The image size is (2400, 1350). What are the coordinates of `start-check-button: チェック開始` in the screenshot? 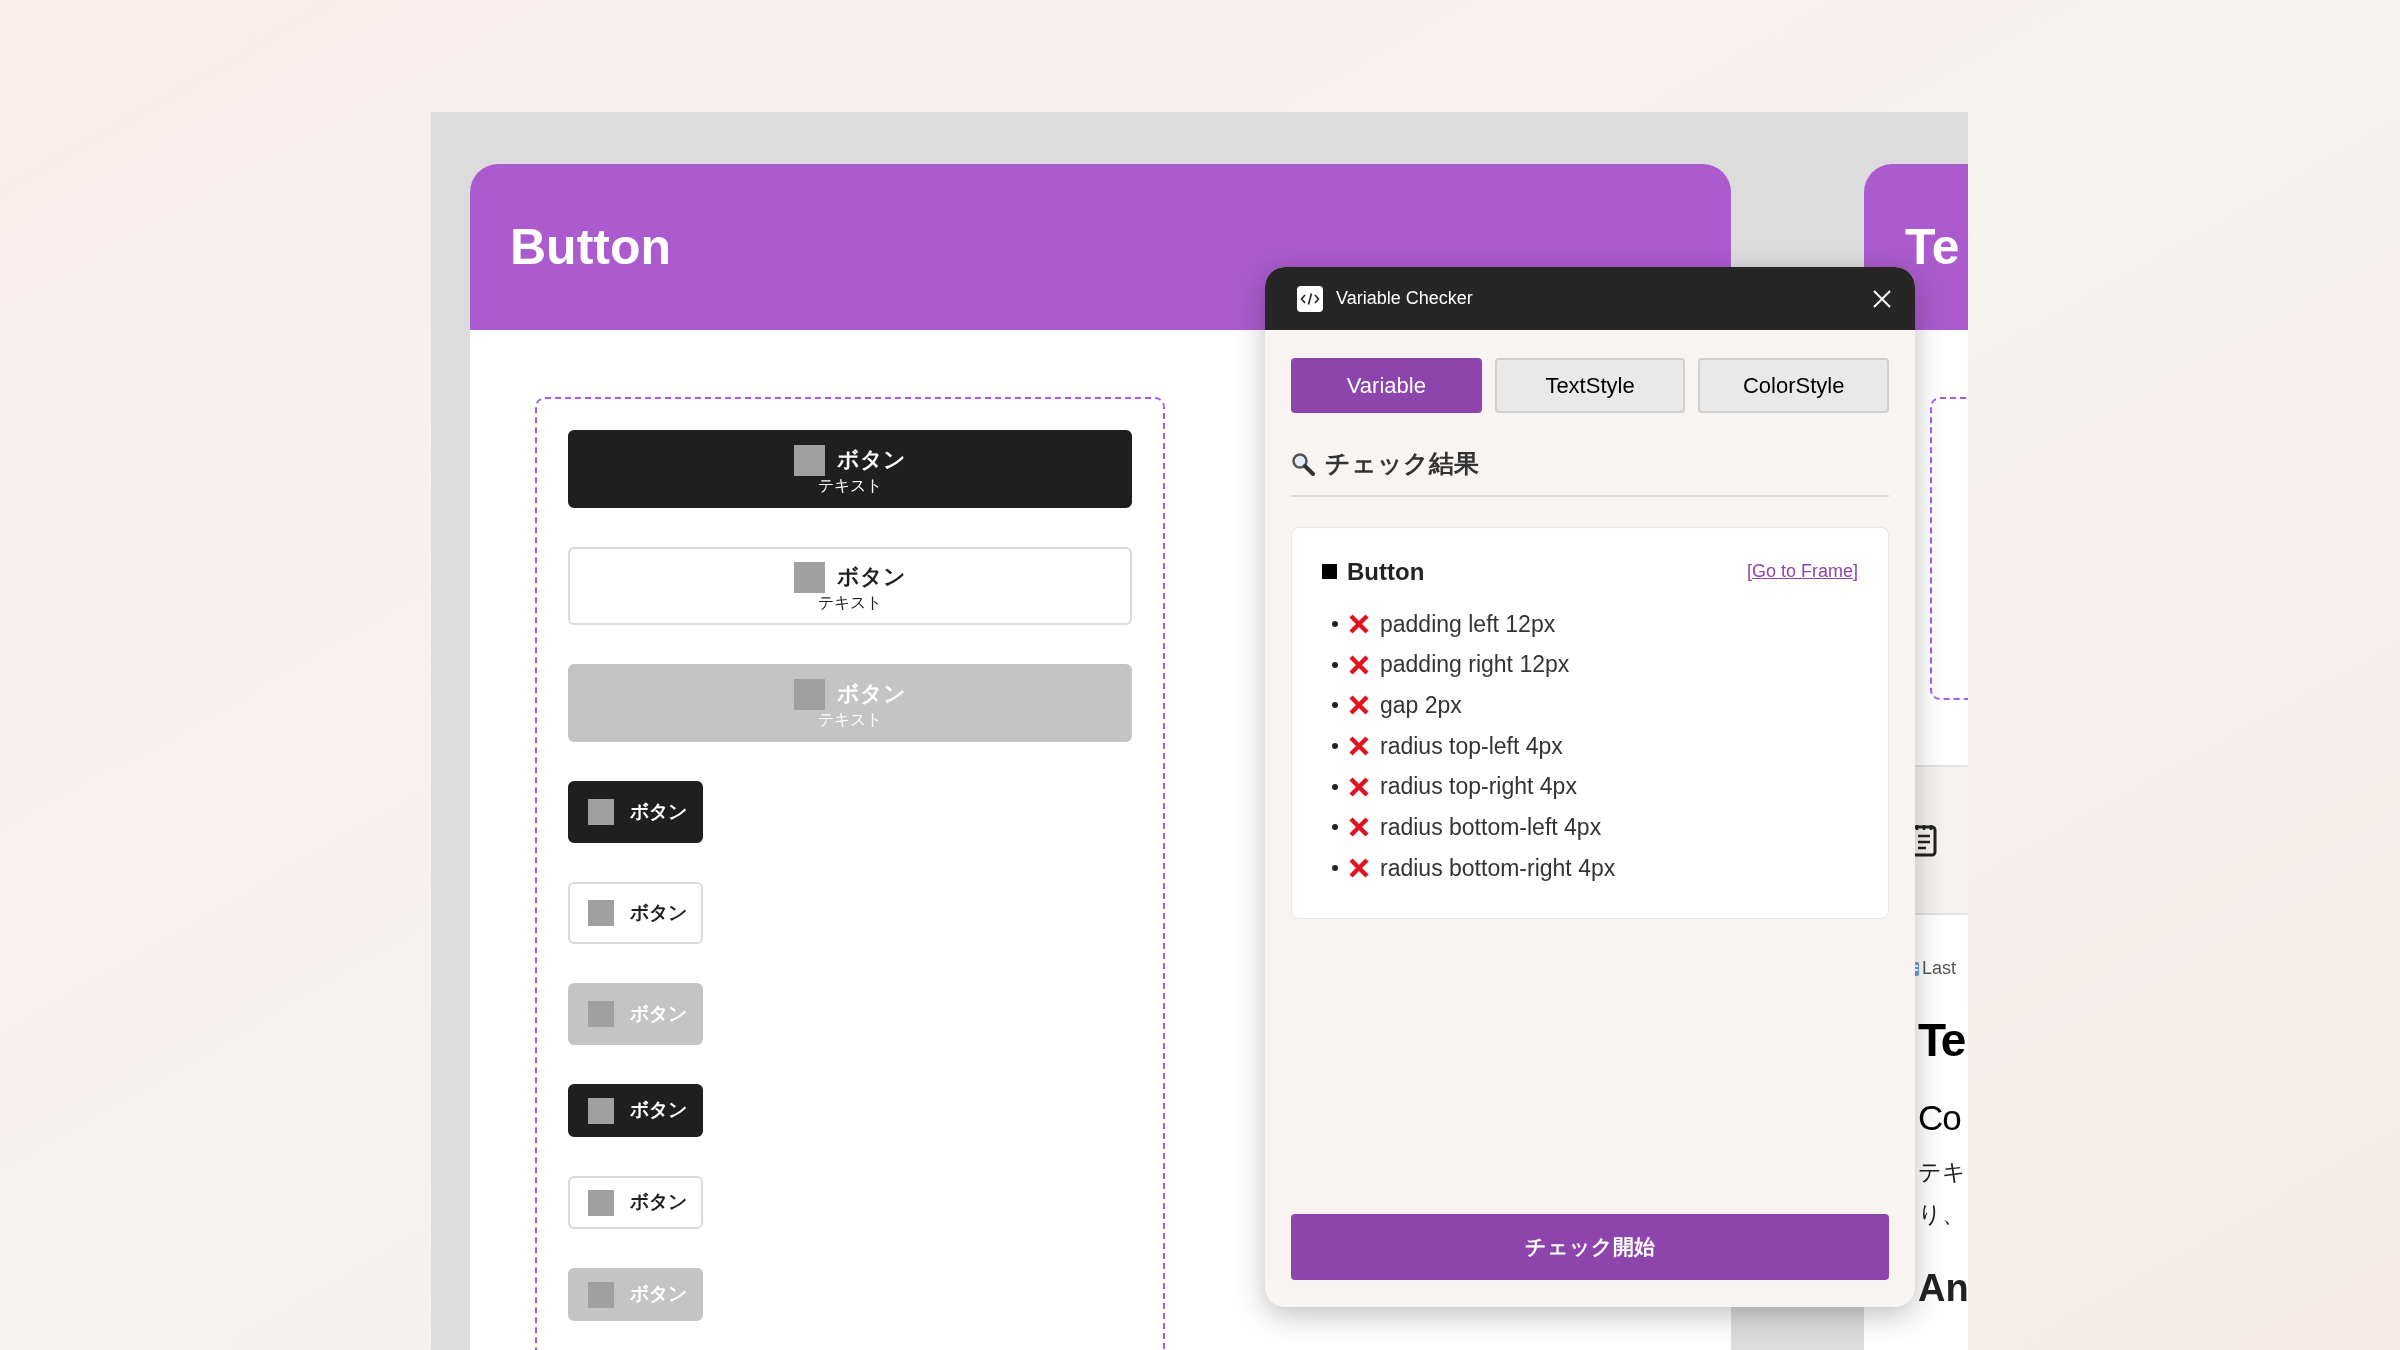 It's located at (1590, 1247).